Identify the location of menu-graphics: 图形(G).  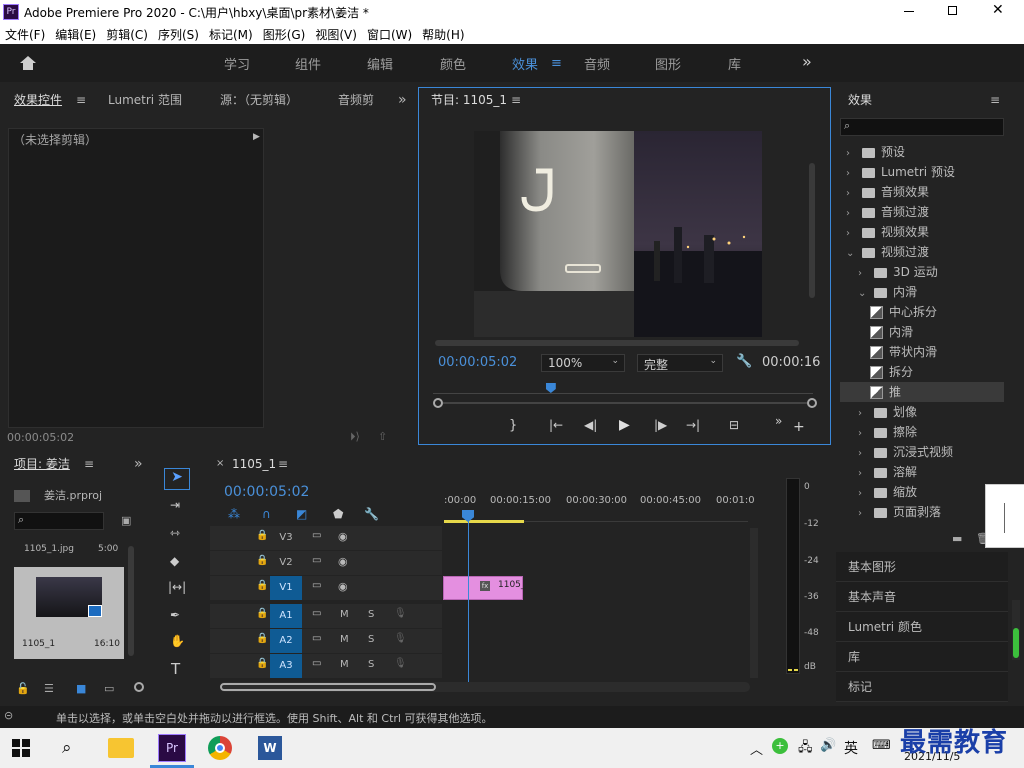
(284, 34).